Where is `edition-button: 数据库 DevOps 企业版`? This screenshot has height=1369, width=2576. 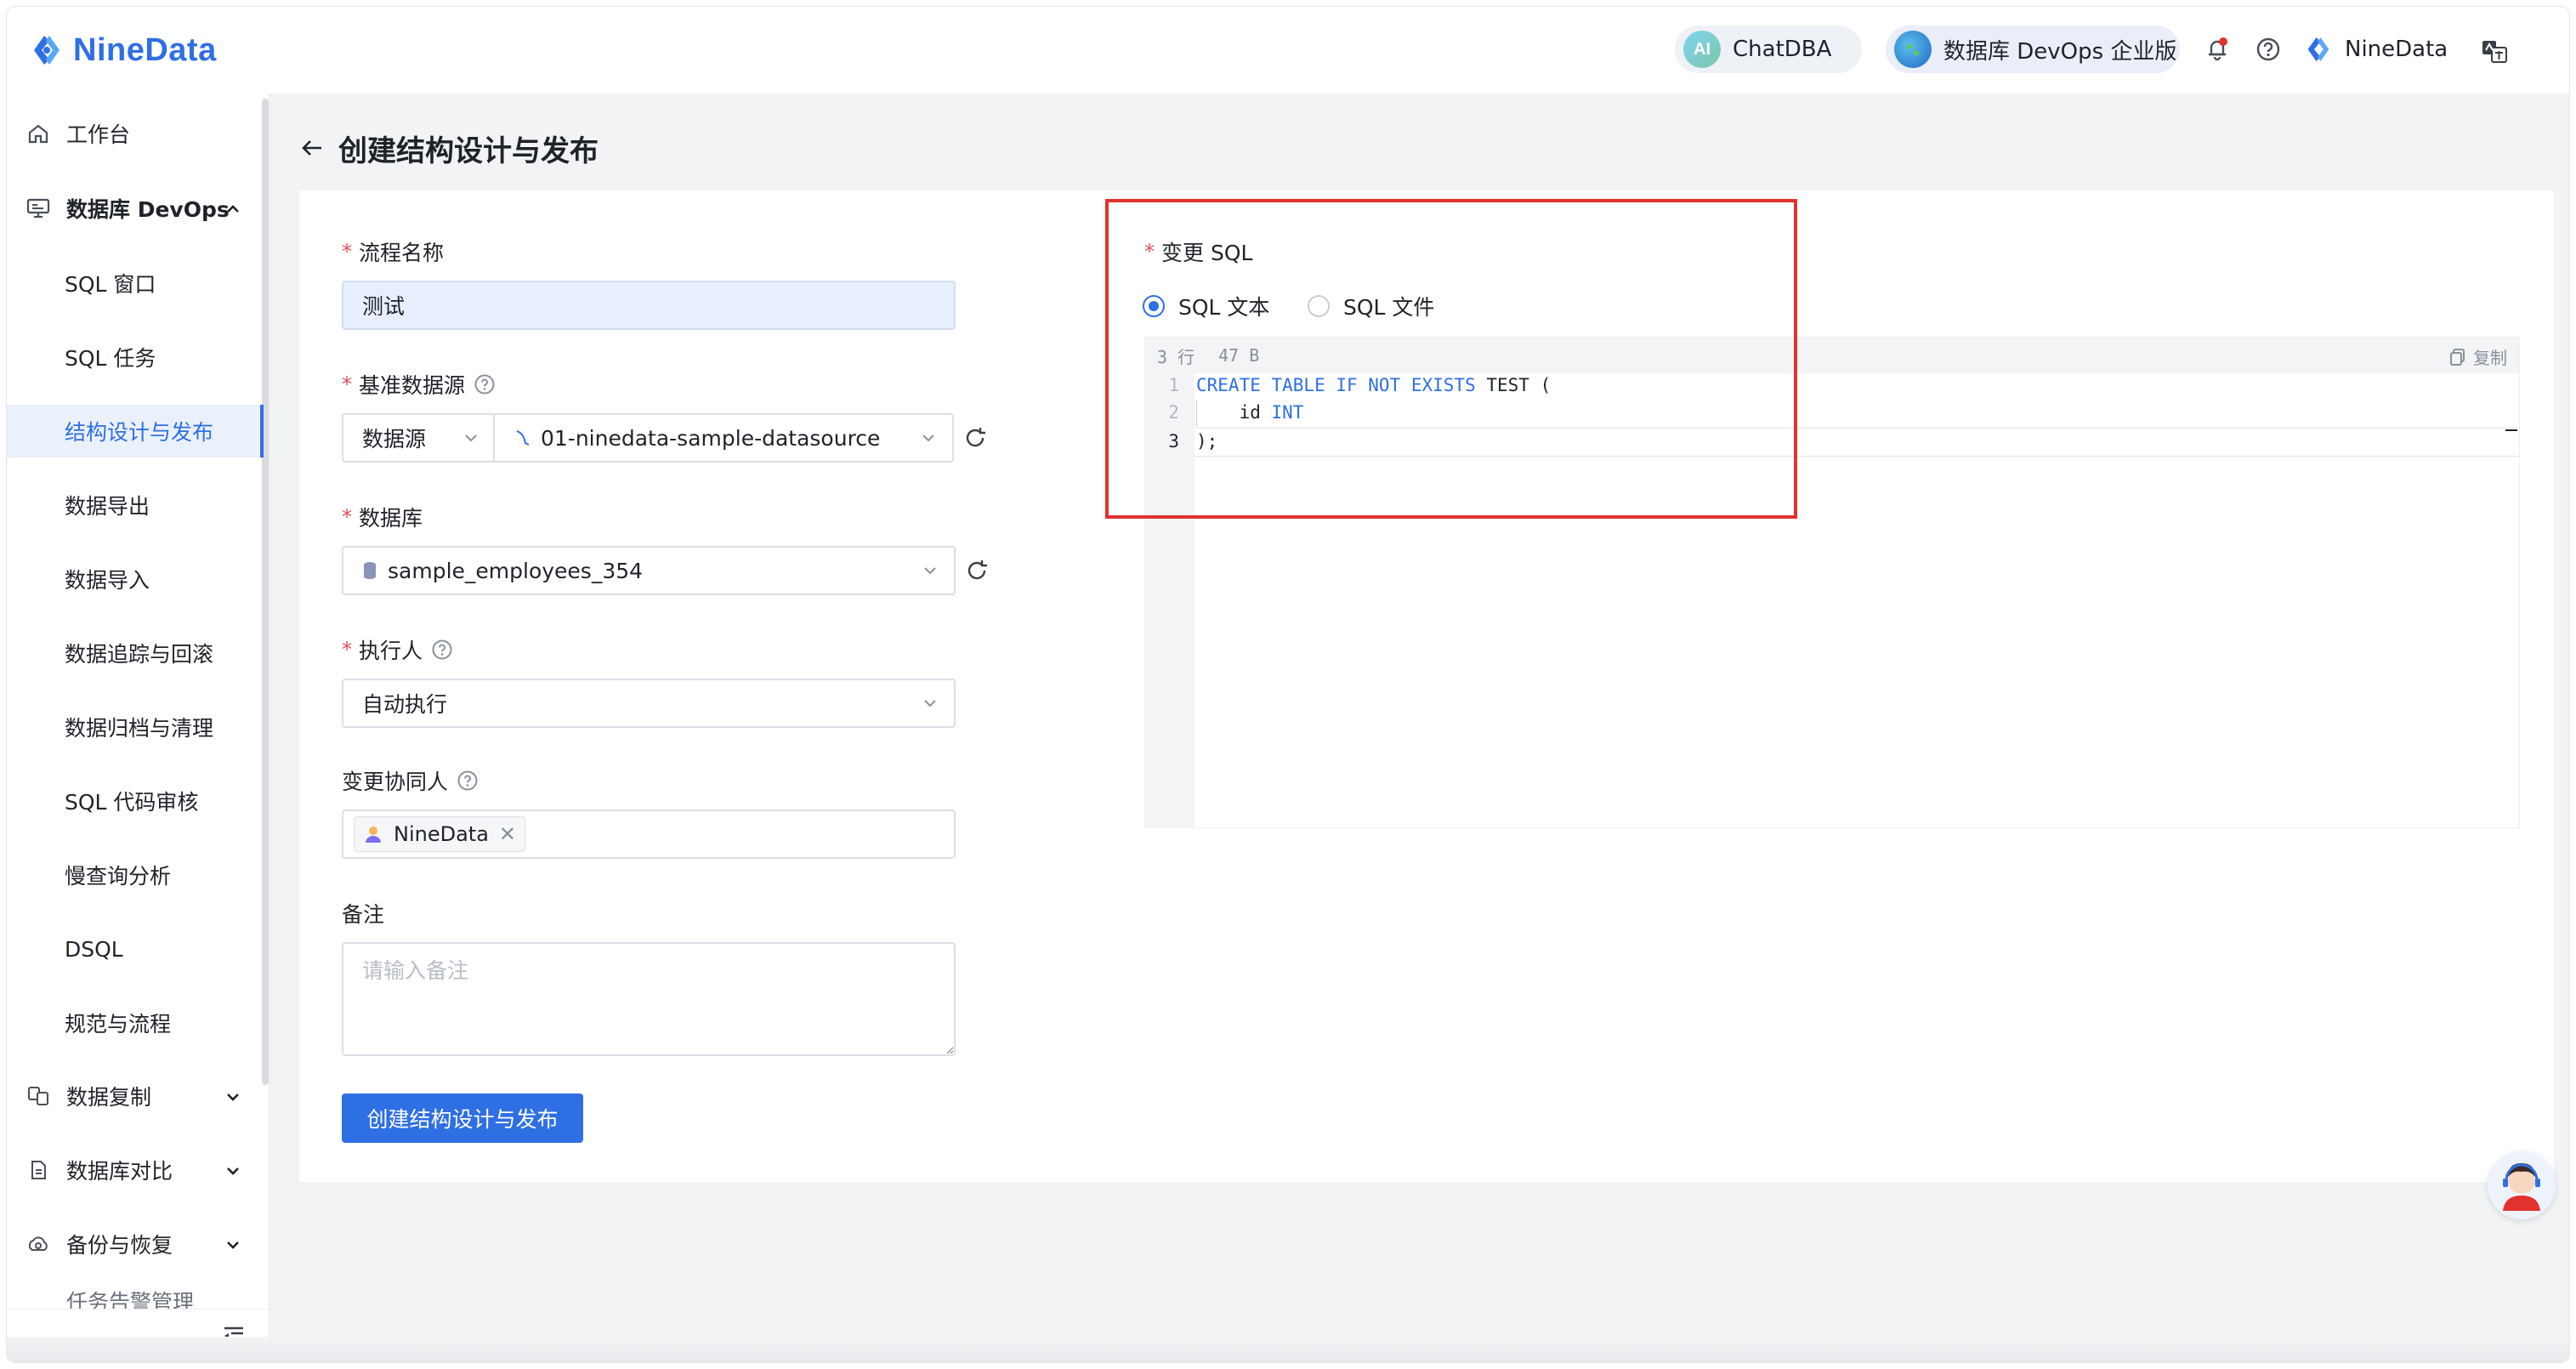
edition-button: 数据库 DevOps 企业版 is located at coordinates (2033, 50).